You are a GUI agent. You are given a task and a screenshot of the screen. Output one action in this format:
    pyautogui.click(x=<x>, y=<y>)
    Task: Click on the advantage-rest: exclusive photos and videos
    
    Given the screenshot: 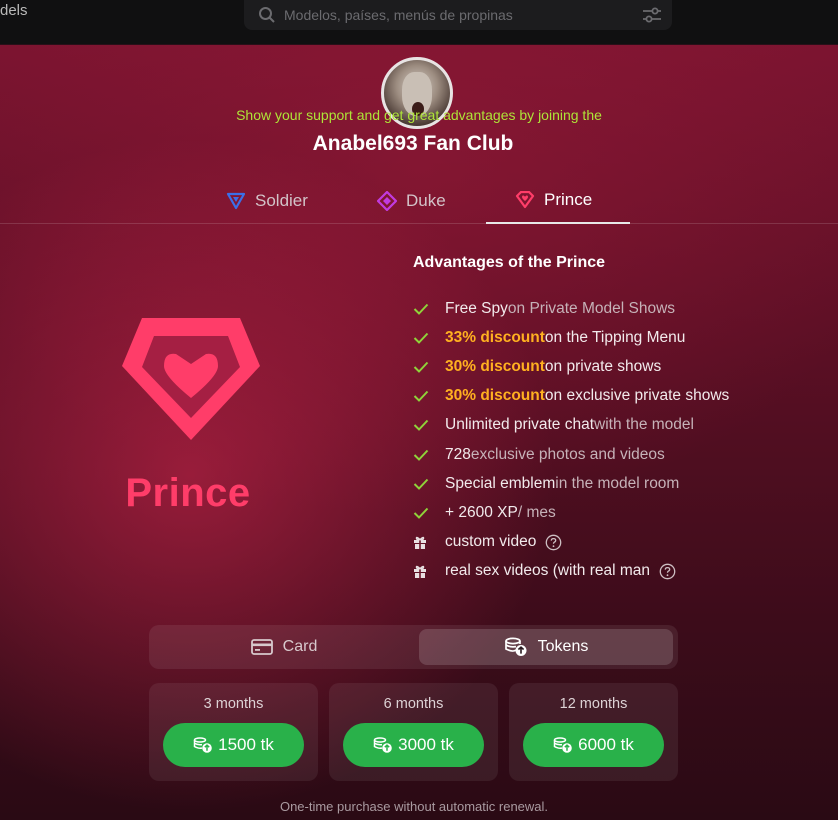 What is the action you would take?
    pyautogui.click(x=567, y=454)
    